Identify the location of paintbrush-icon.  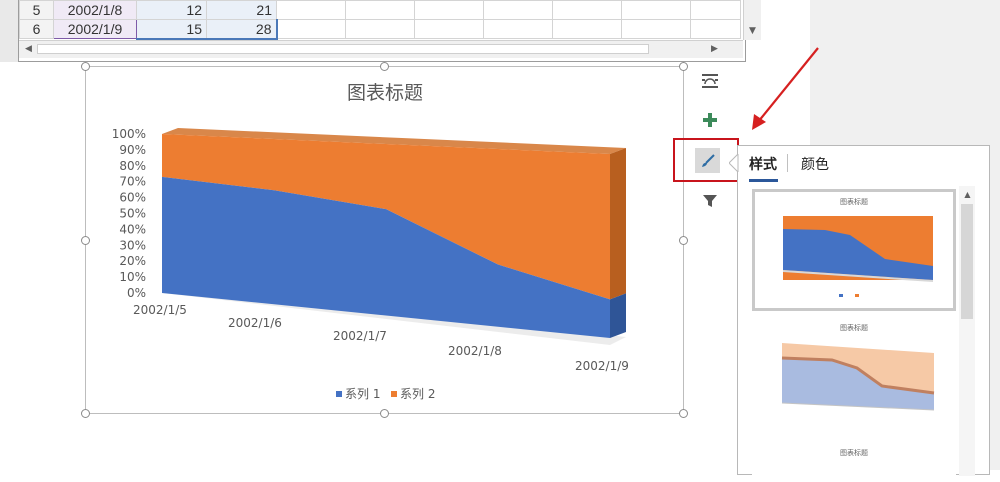
(708, 160).